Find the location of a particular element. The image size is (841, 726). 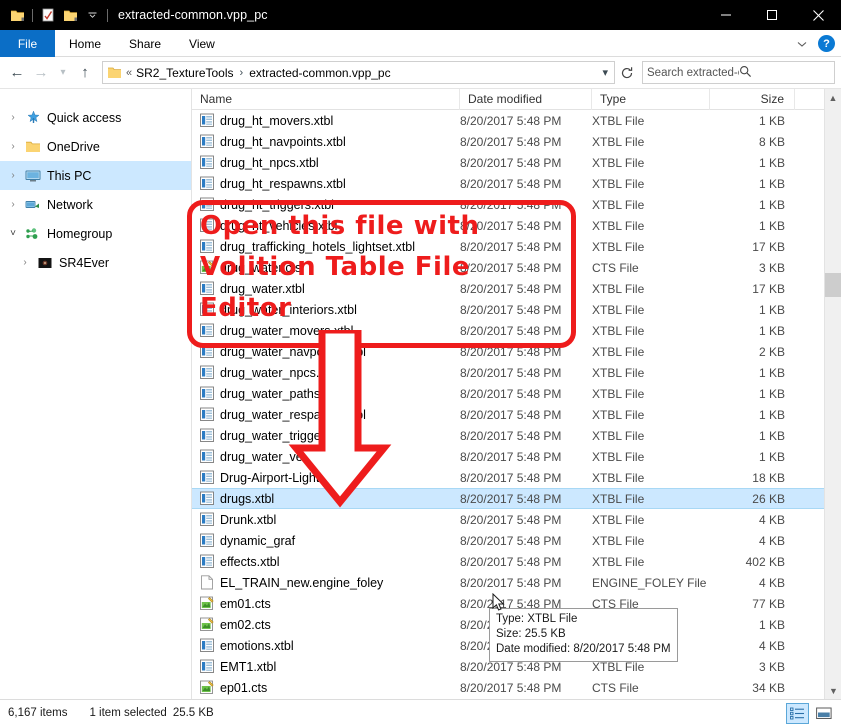

large-icons-view-icon is located at coordinates (823, 713).